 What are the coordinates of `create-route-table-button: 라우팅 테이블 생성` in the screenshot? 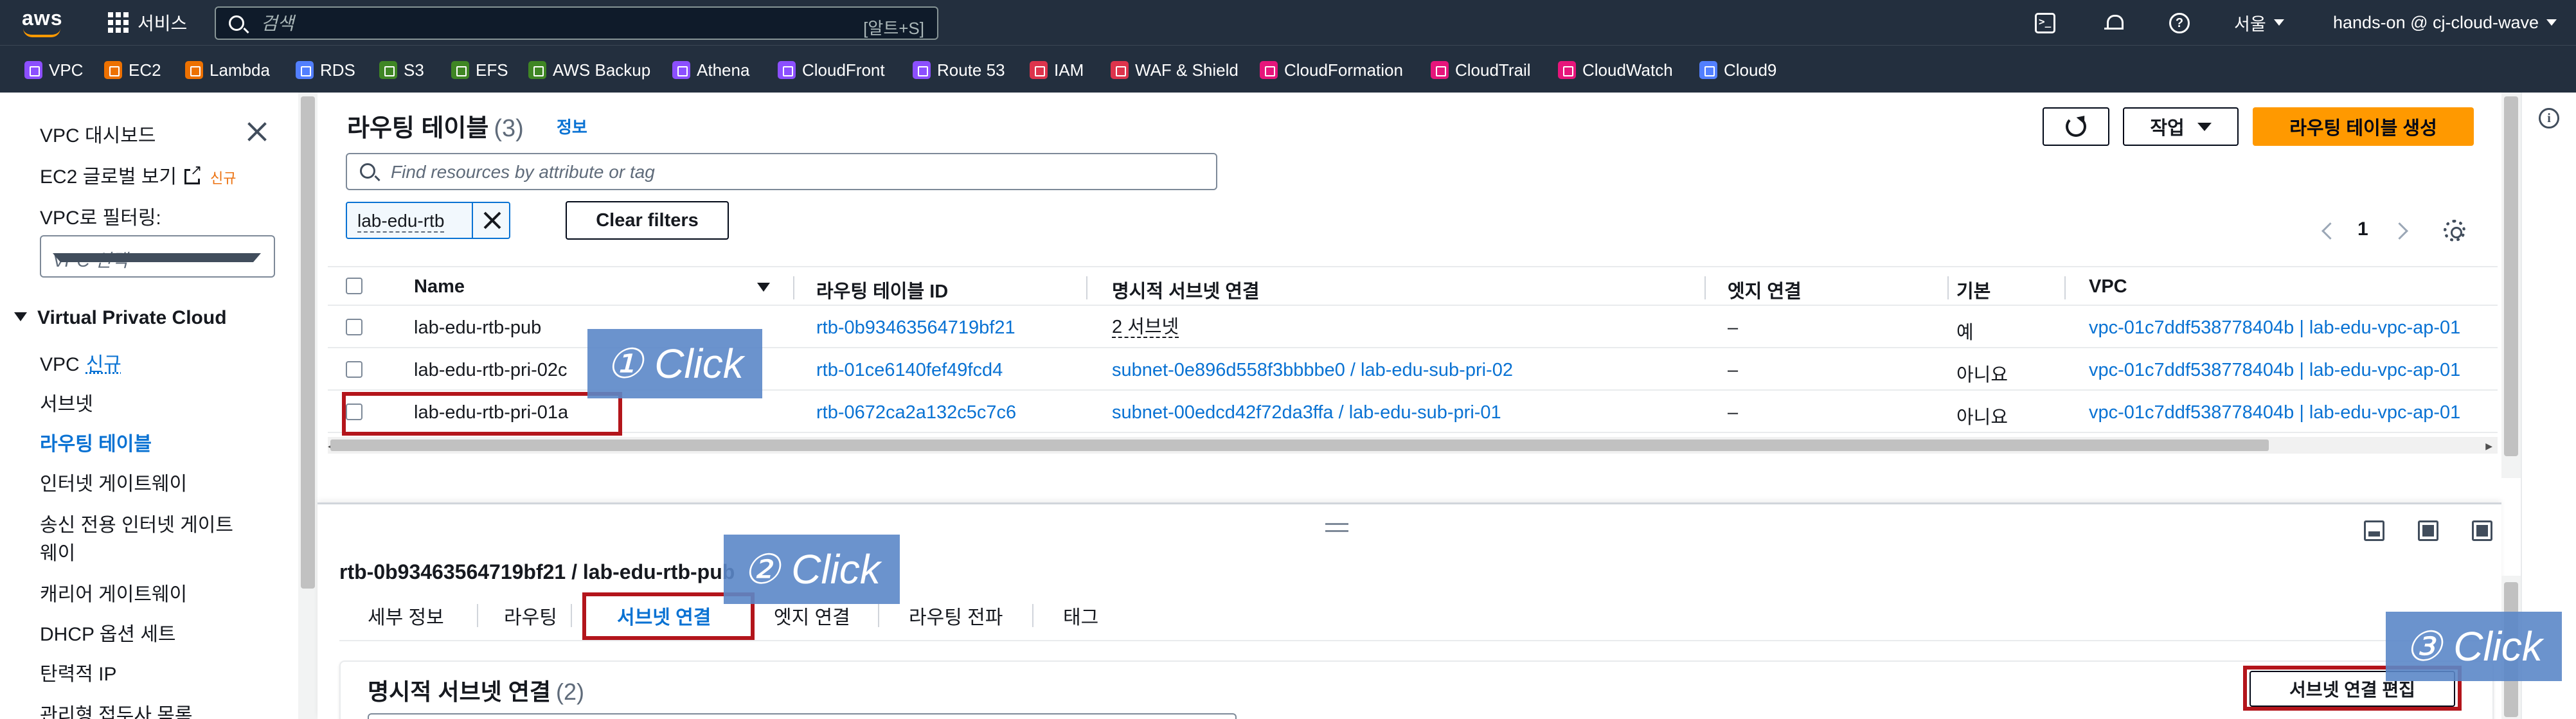 It's located at (2363, 126).